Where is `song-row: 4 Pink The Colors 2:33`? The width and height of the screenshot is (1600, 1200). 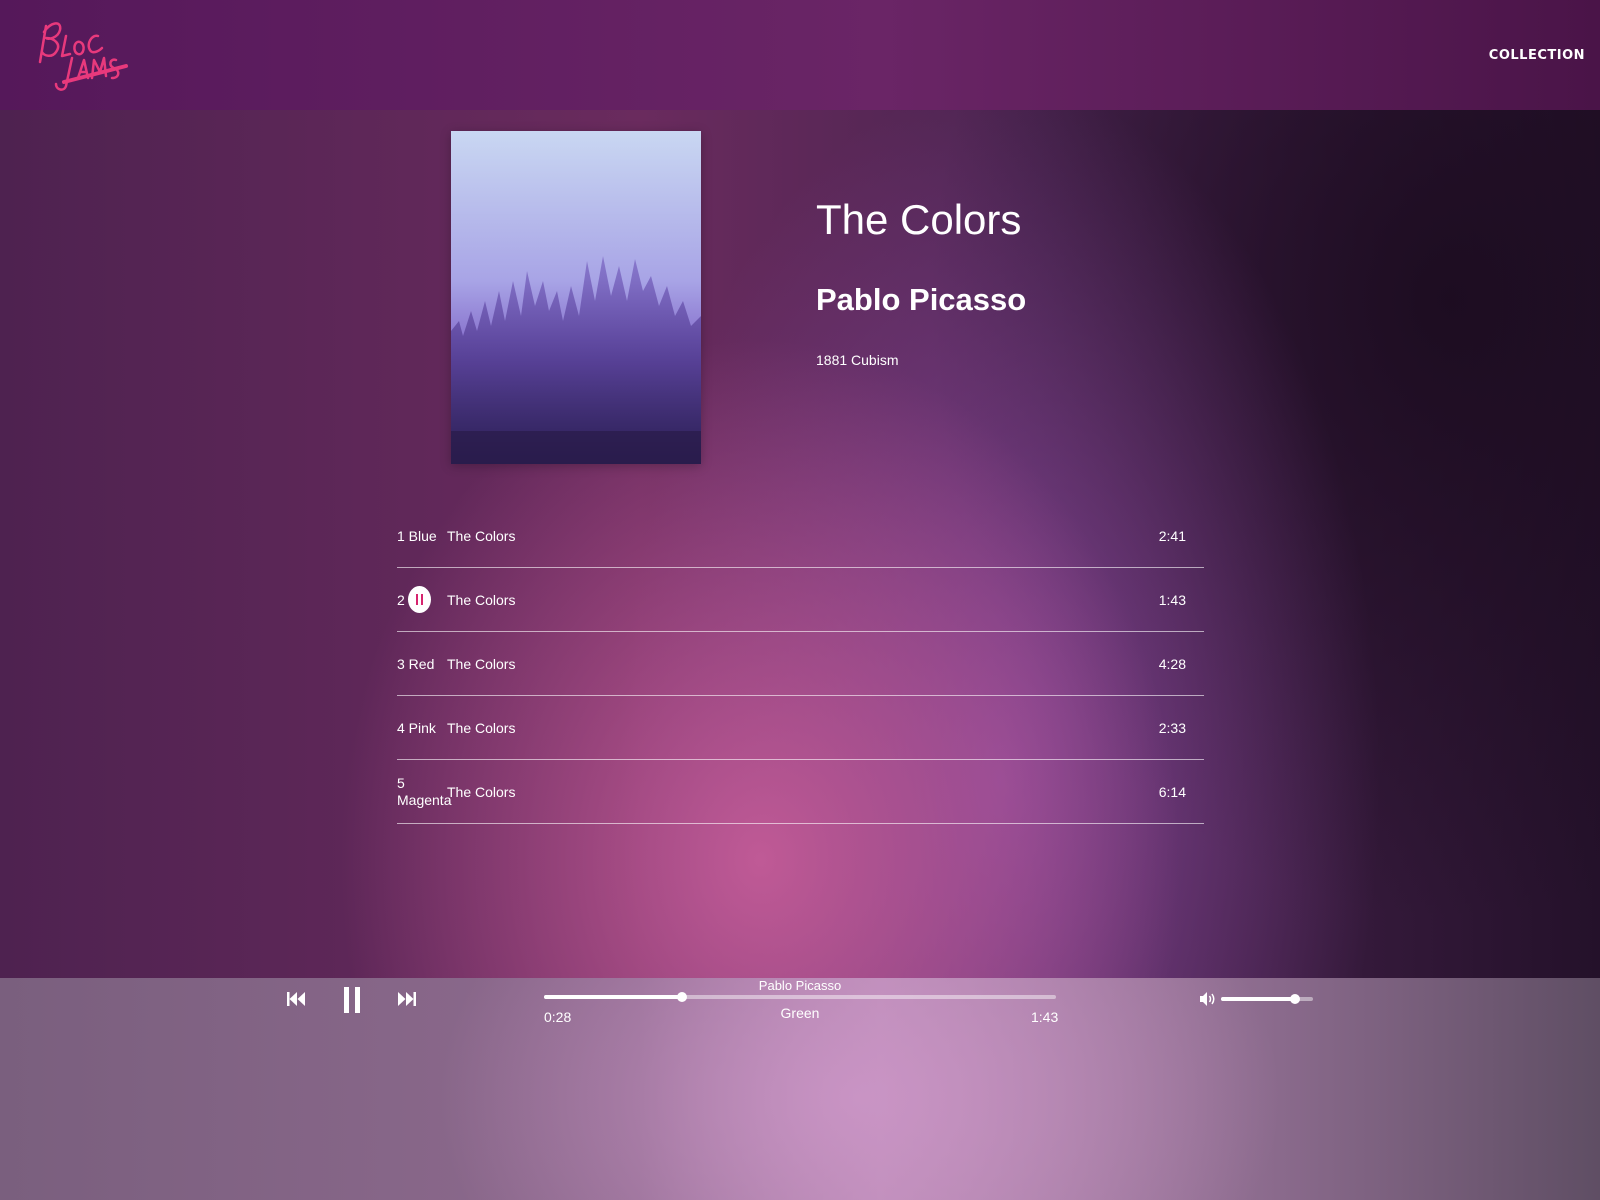 song-row: 4 Pink The Colors 2:33 is located at coordinates (800, 728).